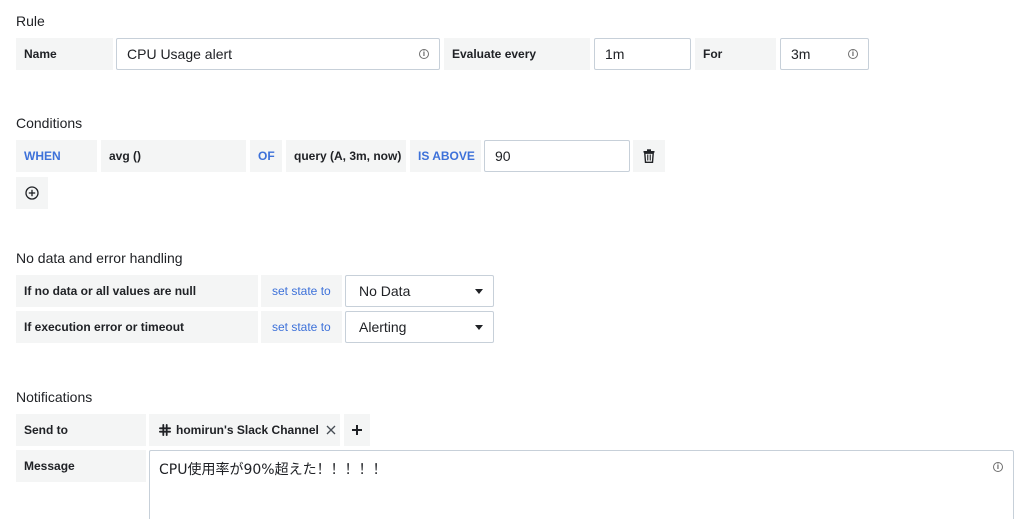 This screenshot has width=1024, height=519. Describe the element at coordinates (385, 291) in the screenshot. I see `nodata-state-value: No Data` at that location.